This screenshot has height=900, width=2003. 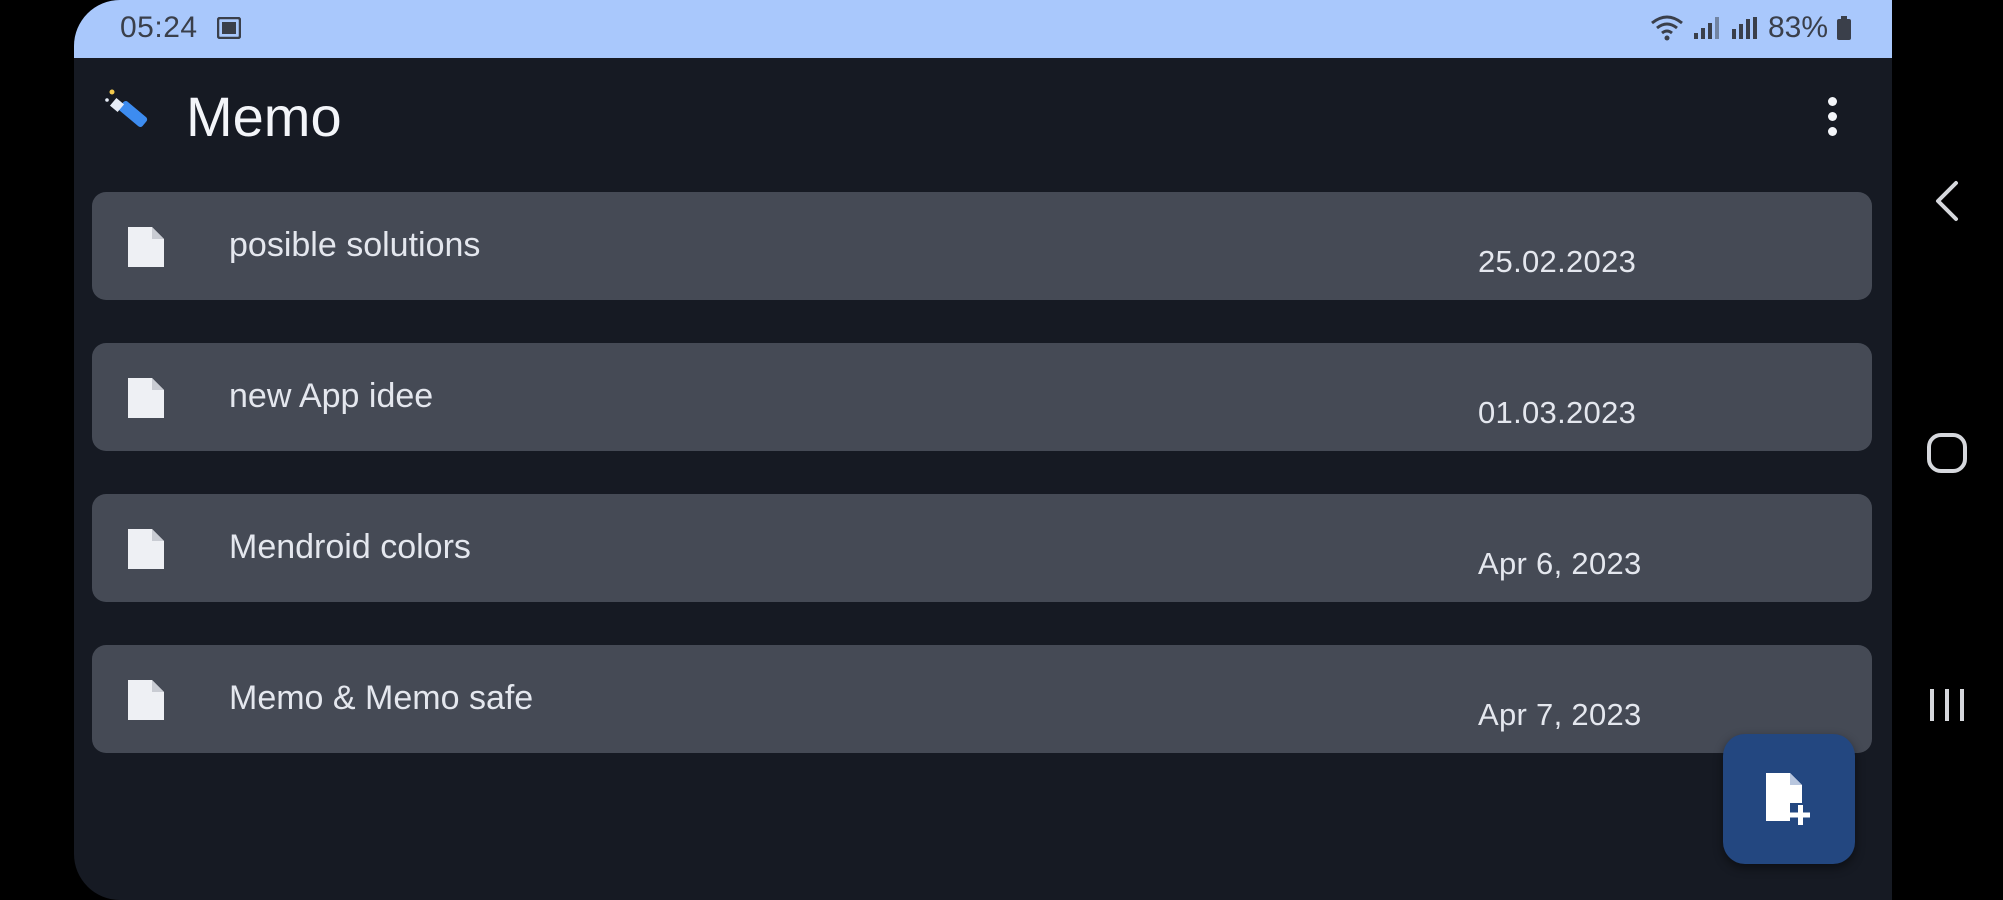 I want to click on navigation-bar, so click(x=1947, y=450).